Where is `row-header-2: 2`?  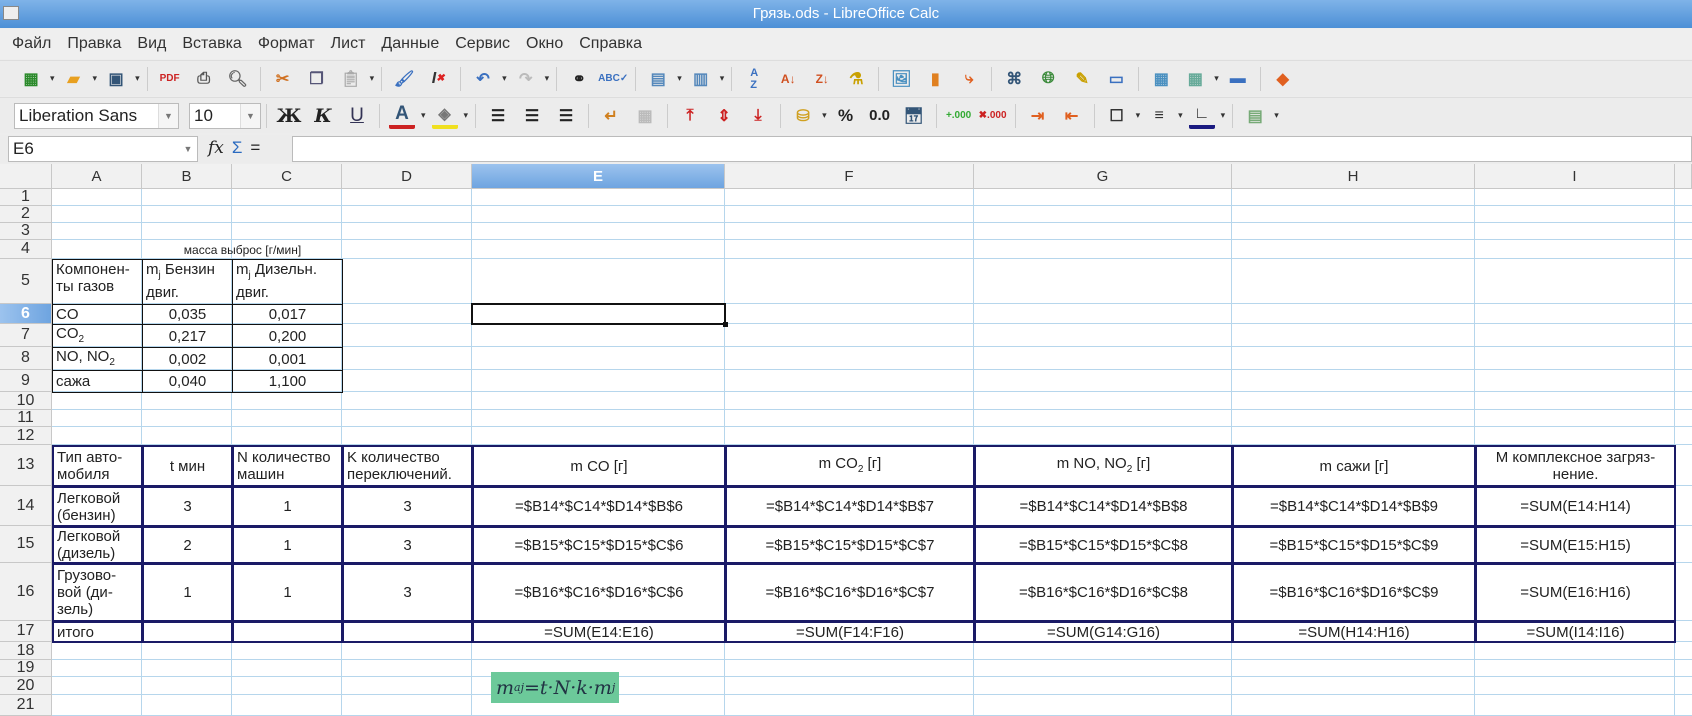 row-header-2: 2 is located at coordinates (26, 214).